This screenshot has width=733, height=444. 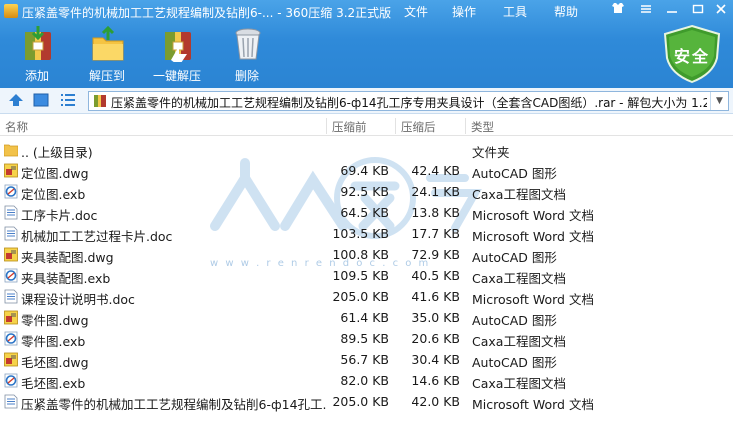 I want to click on file-packed-size: 35.0 KB, so click(x=435, y=317).